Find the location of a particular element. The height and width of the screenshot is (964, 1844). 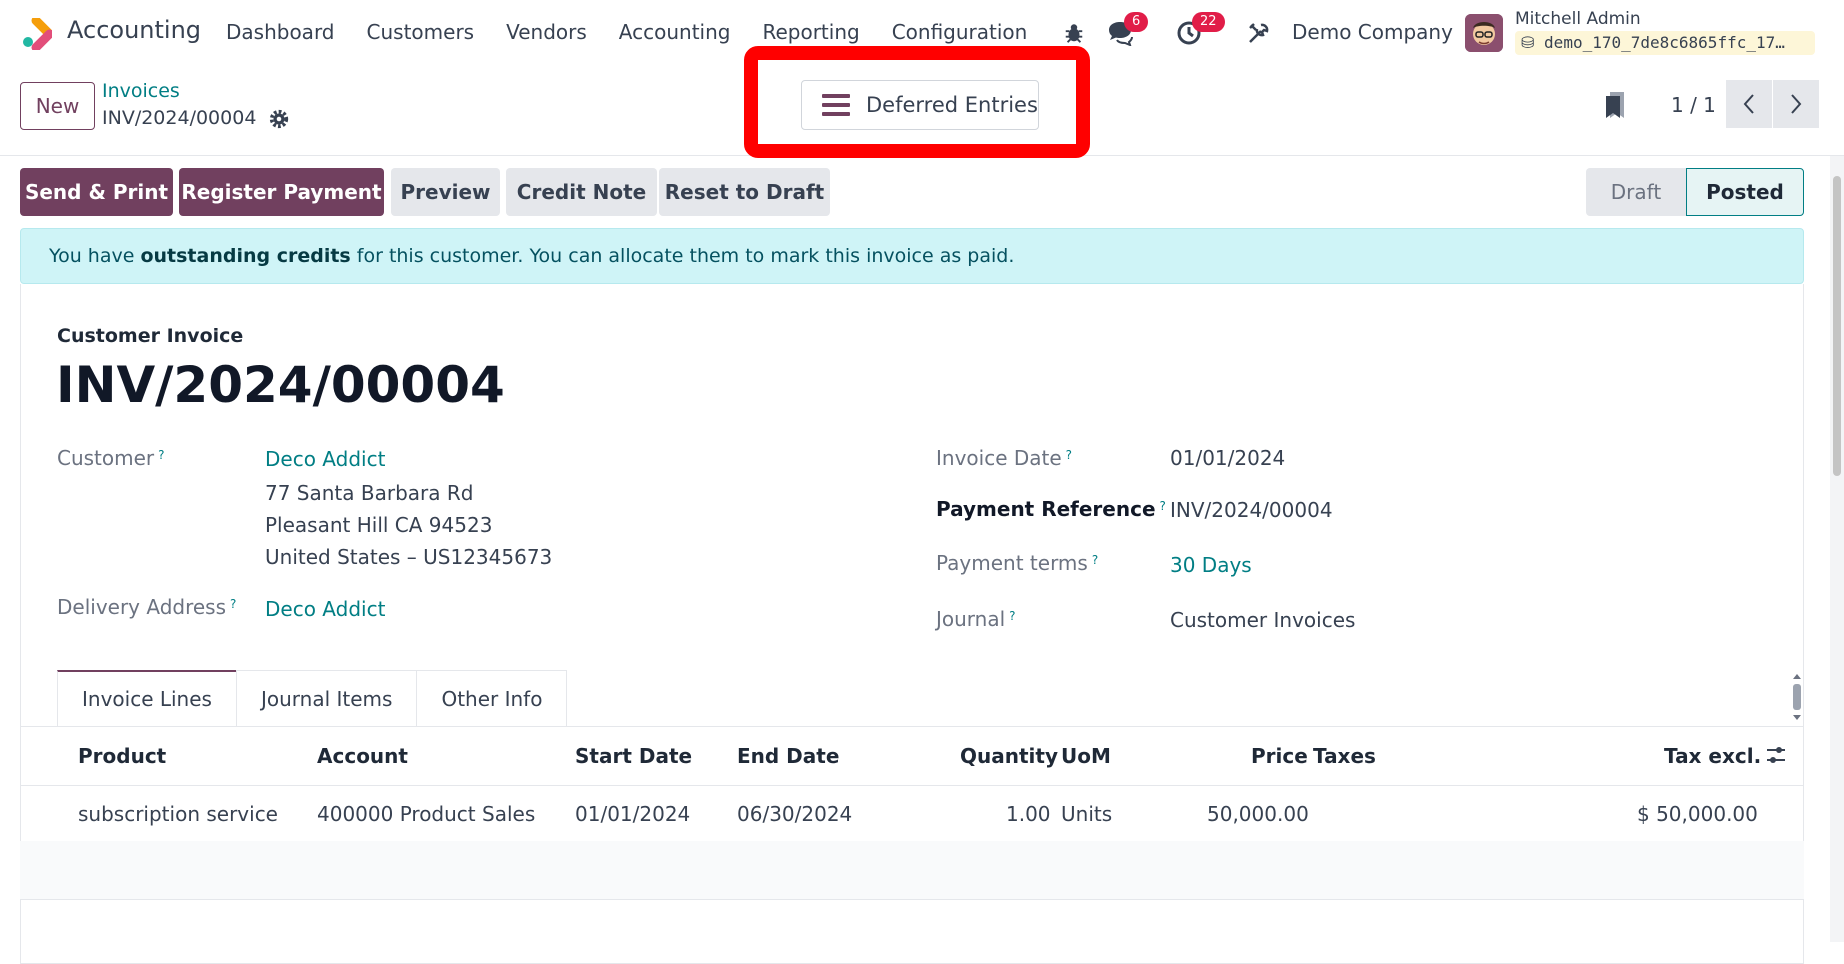

column-price: Price is located at coordinates (1279, 756).